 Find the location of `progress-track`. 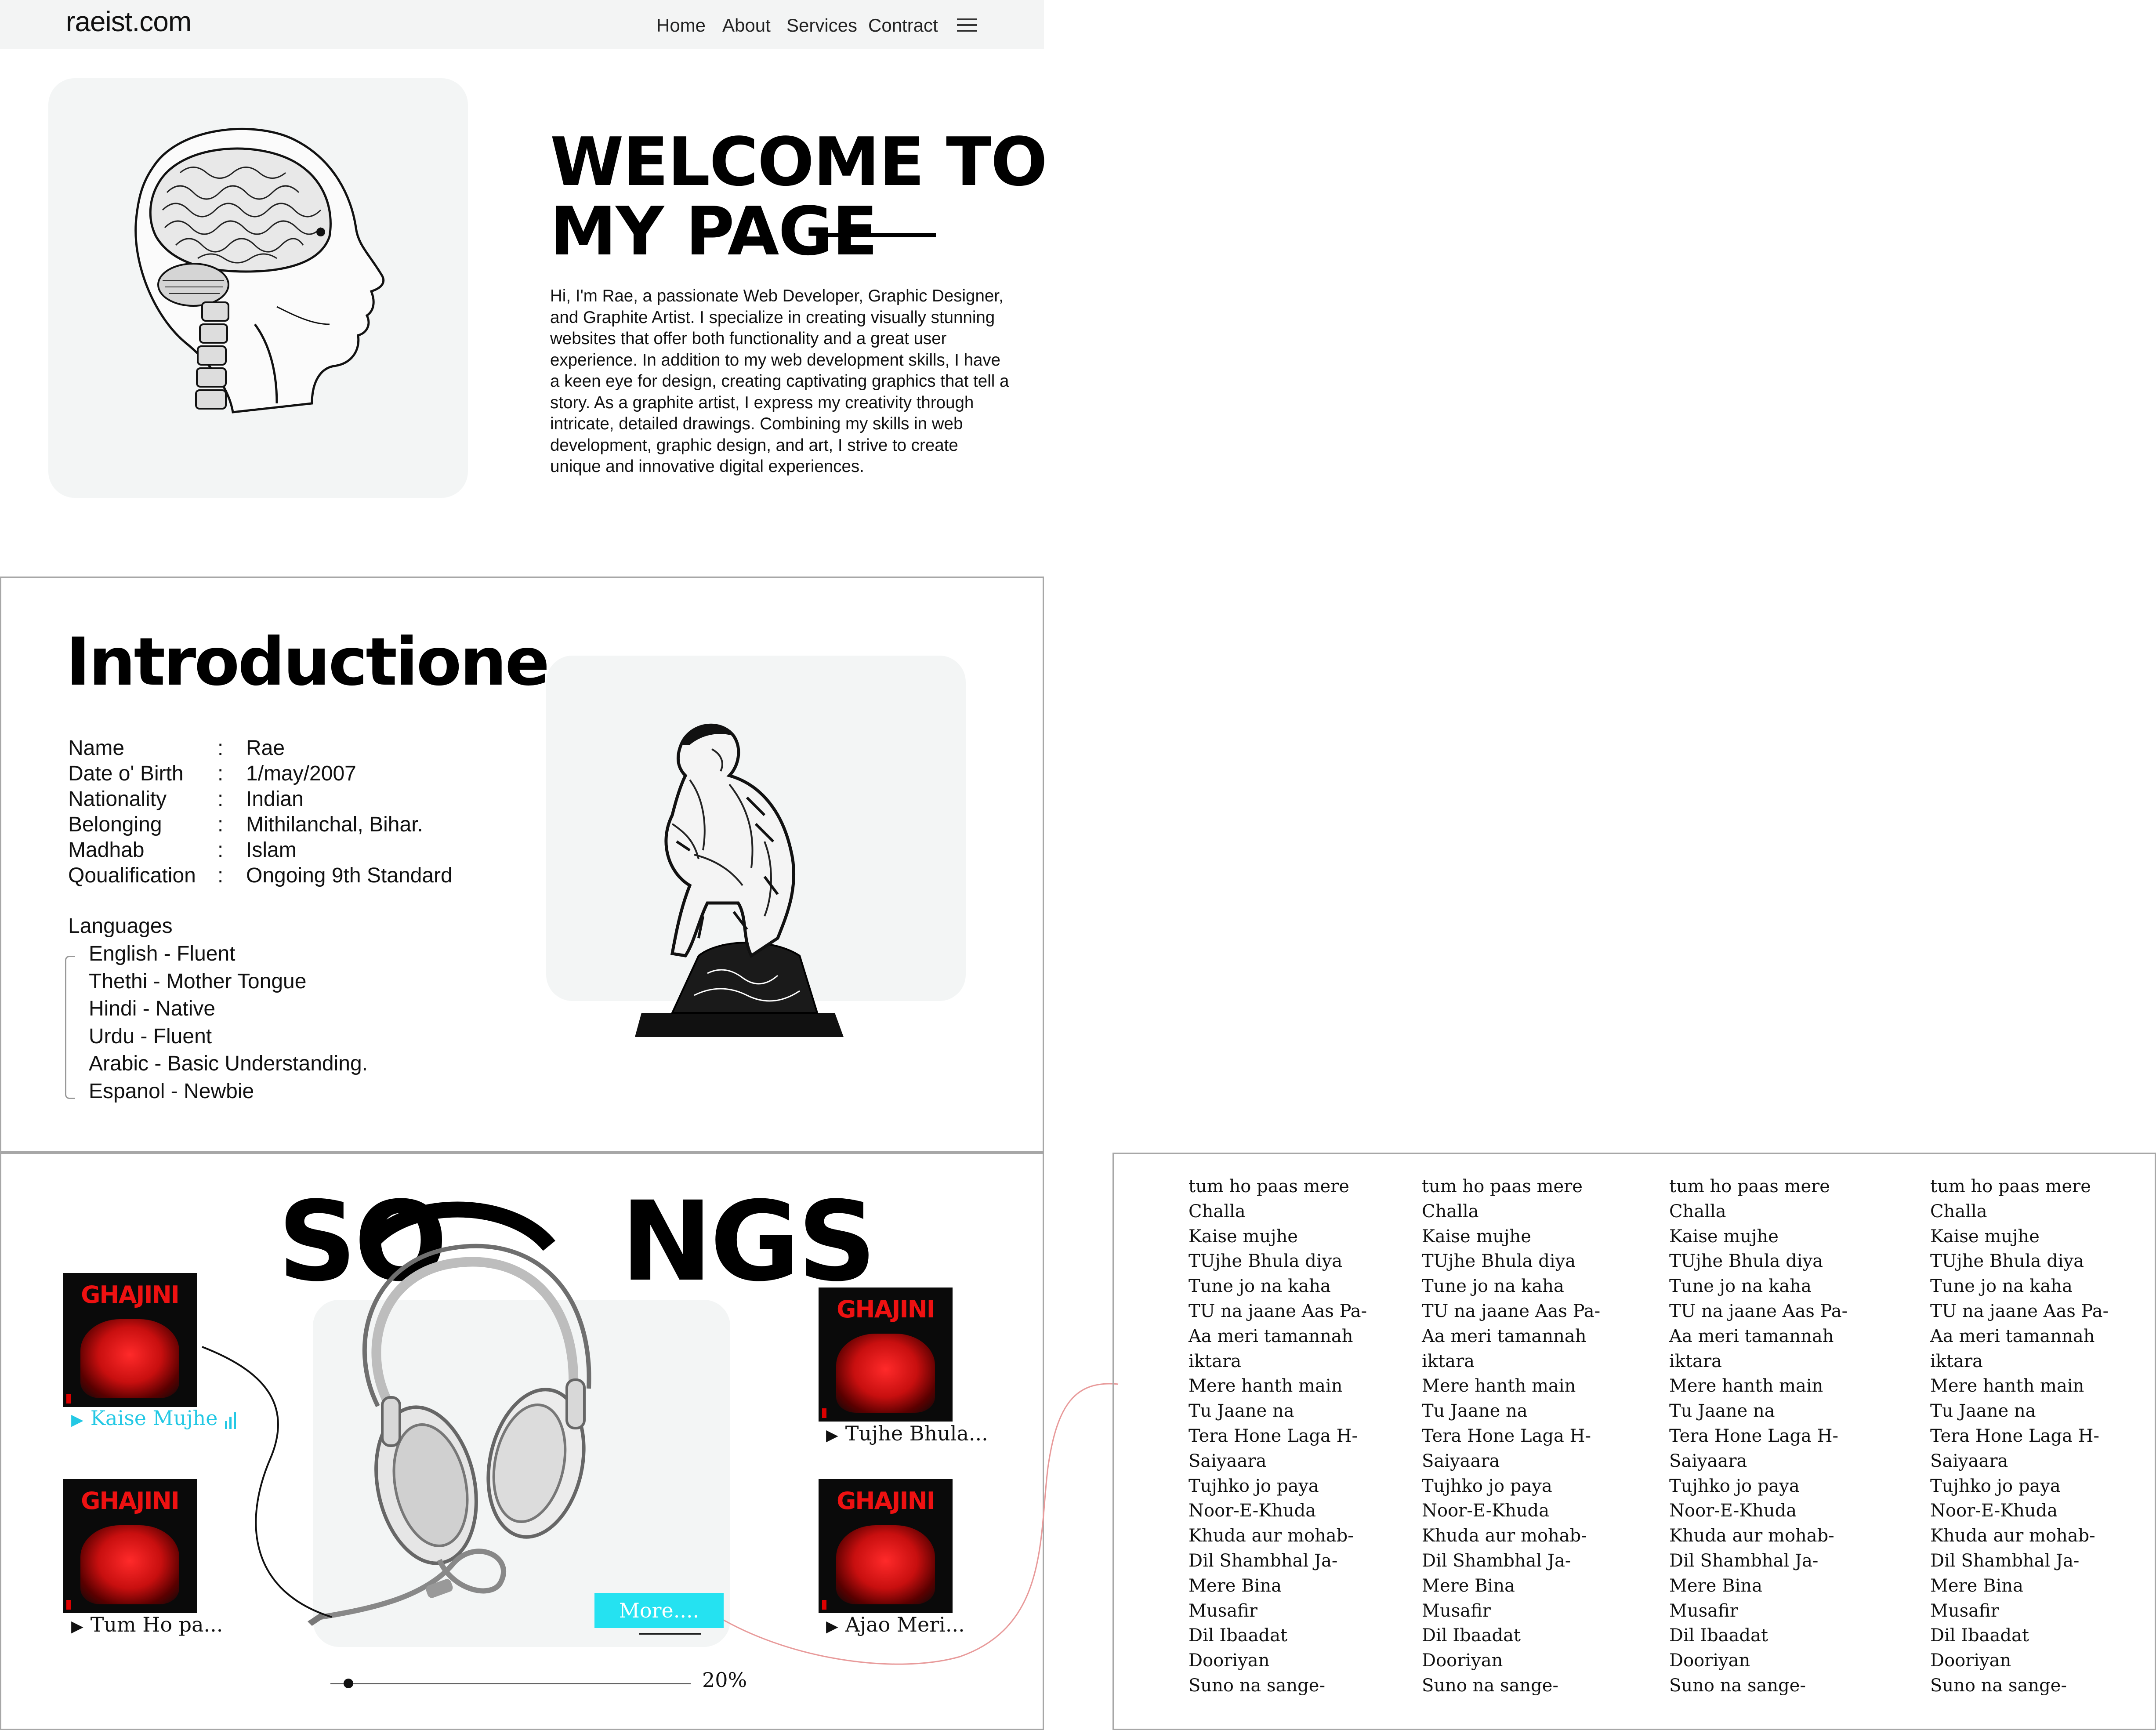

progress-track is located at coordinates (510, 1683).